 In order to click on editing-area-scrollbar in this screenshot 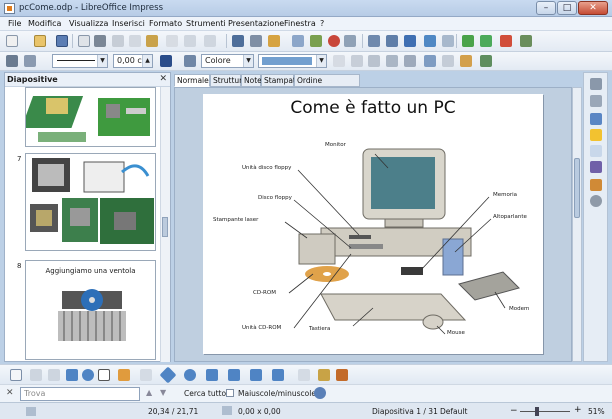, I will do `click(577, 224)`.